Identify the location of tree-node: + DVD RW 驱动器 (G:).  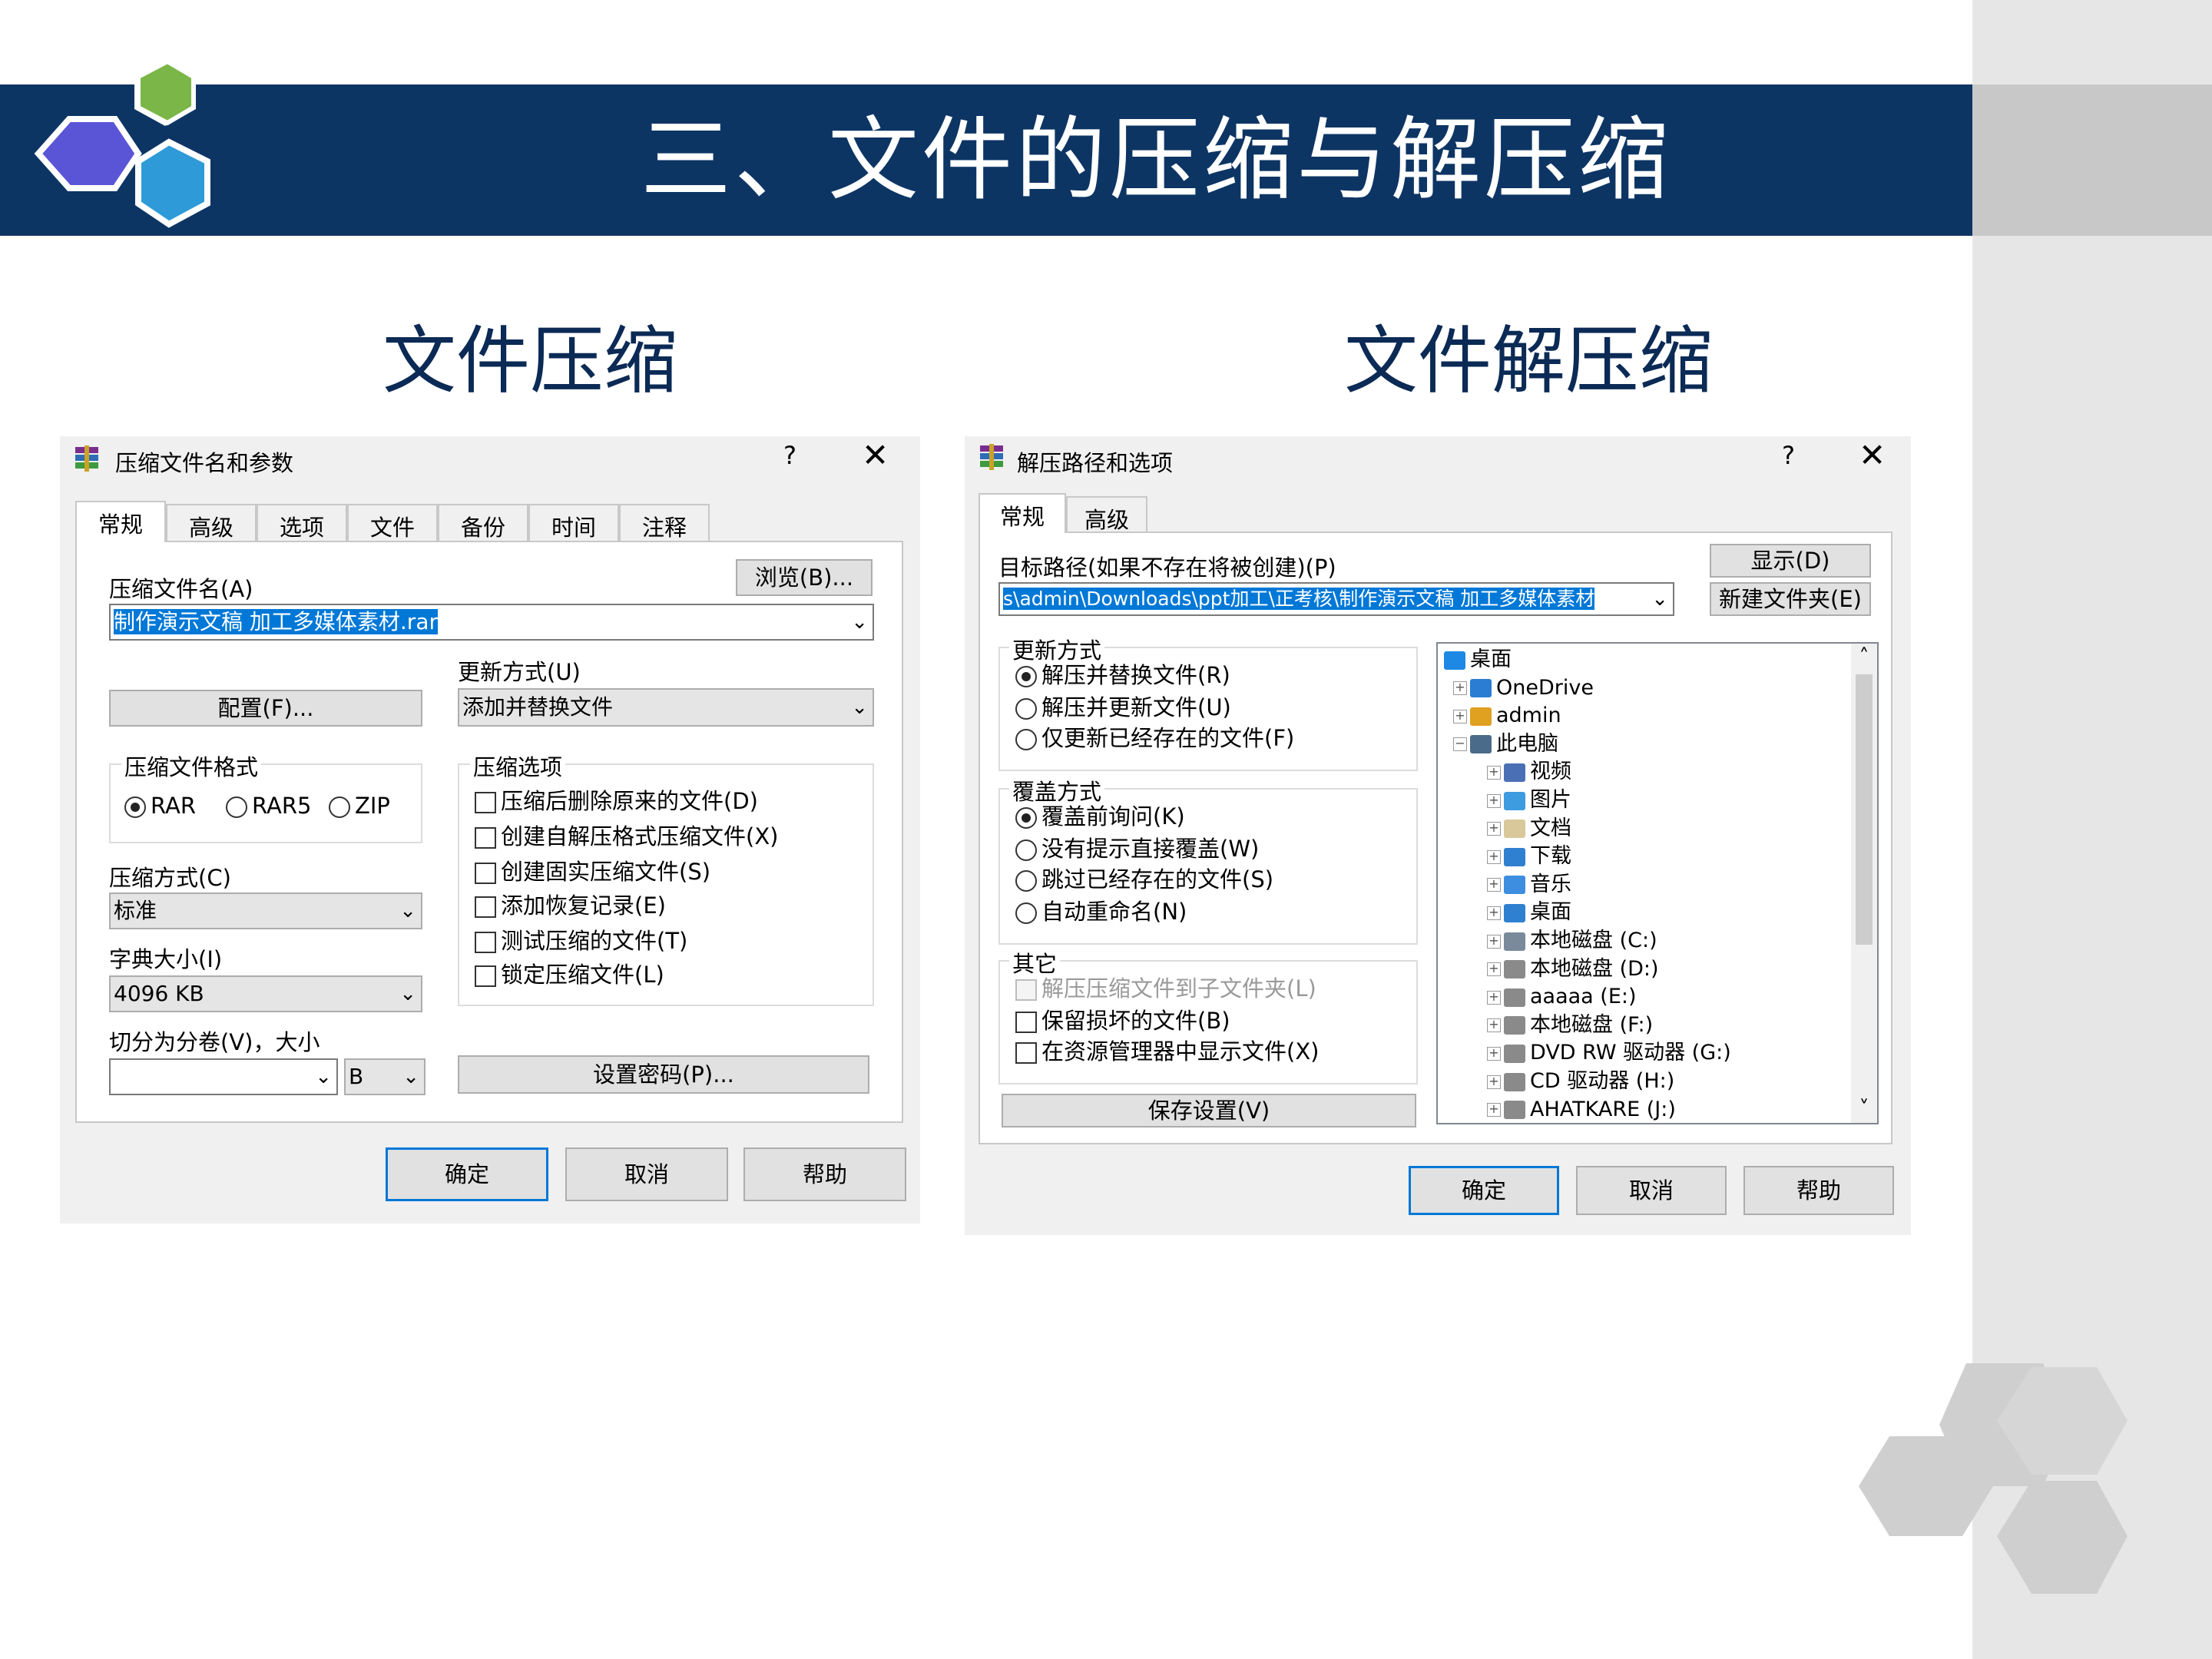
(1609, 1053).